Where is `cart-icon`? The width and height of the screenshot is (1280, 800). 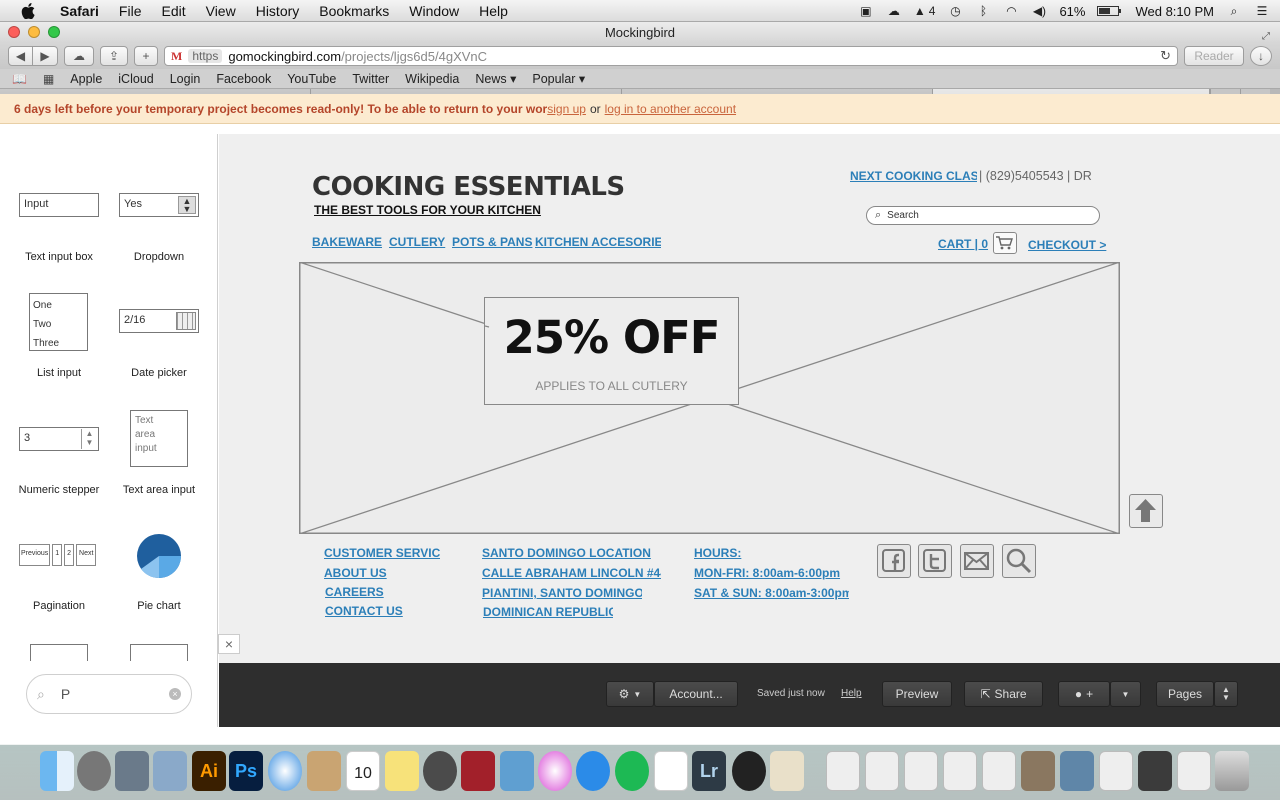
cart-icon is located at coordinates (1005, 243).